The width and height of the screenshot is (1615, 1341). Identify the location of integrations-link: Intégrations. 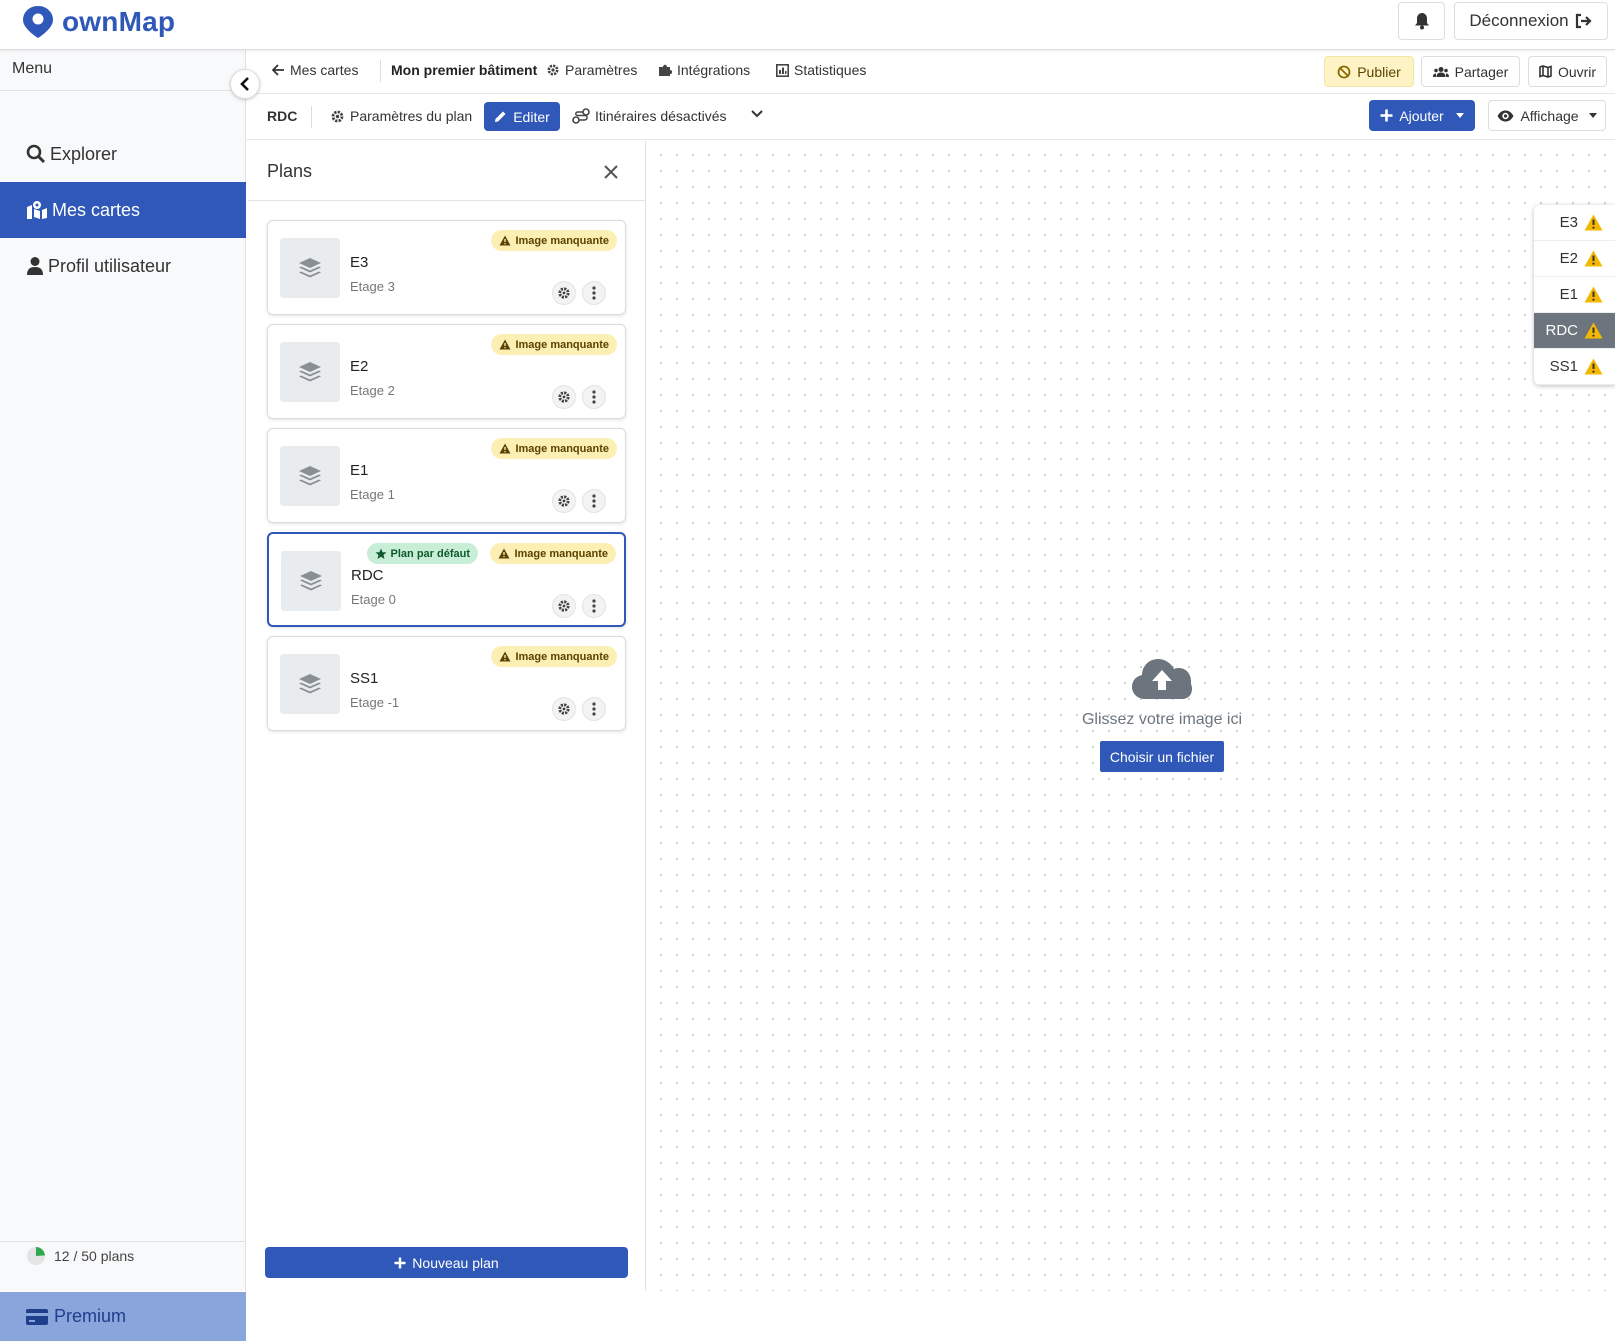
(704, 70).